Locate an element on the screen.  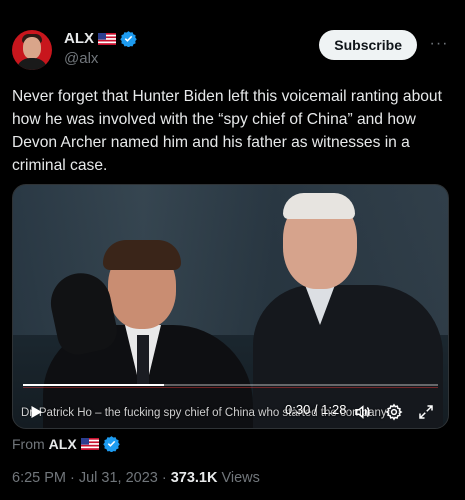
source-author-link: ALX is located at coordinates (63, 444).